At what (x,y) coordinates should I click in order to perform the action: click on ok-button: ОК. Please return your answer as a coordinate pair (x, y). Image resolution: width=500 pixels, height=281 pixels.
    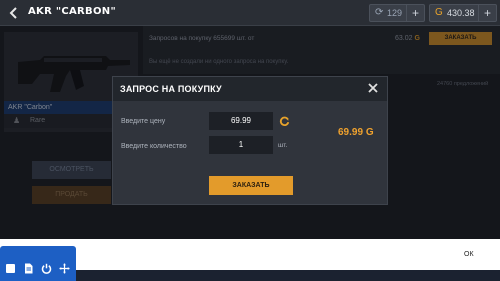
    Looking at the image, I should click on (469, 254).